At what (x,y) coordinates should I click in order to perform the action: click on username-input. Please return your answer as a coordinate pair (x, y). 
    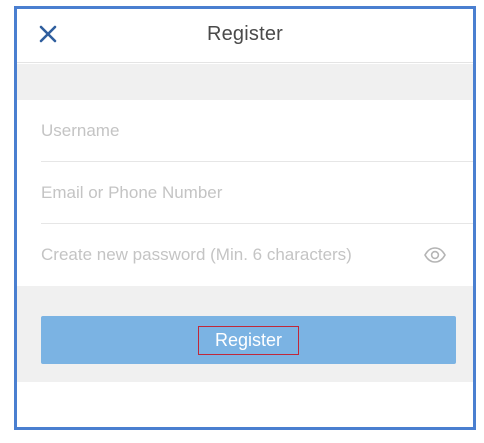
    Looking at the image, I should click on (257, 130).